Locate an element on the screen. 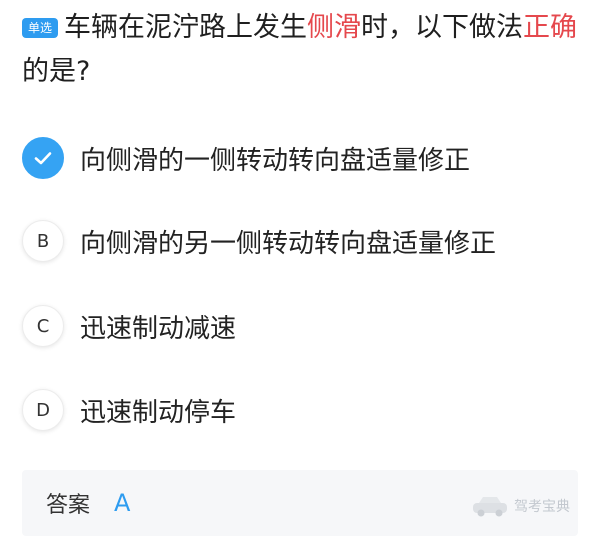  question-highlight-2: 正确 is located at coordinates (550, 27).